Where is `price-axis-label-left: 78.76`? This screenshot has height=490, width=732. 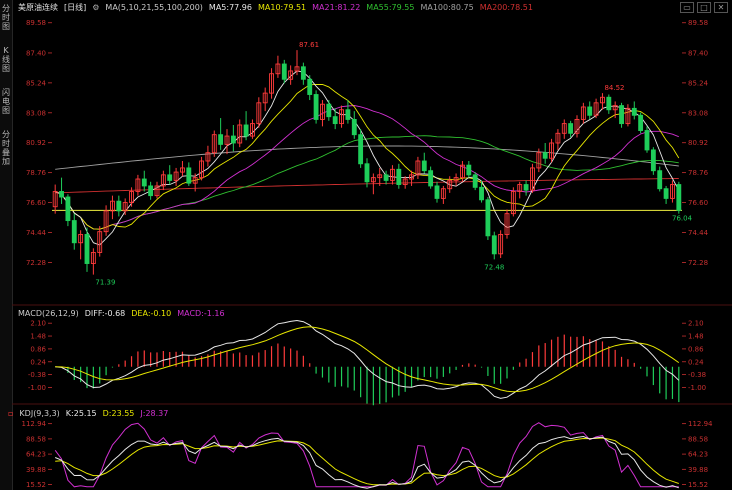
price-axis-label-left: 78.76 is located at coordinates (36, 173).